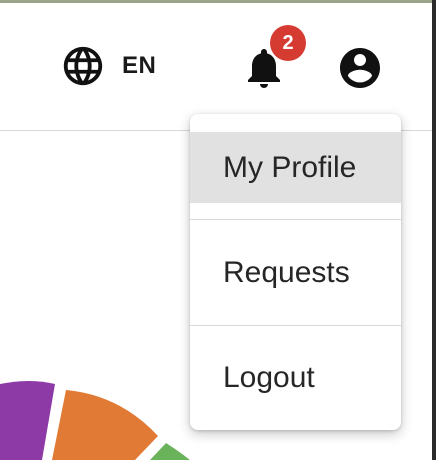 The image size is (436, 460). Describe the element at coordinates (105, 425) in the screenshot. I see `chart-segment-orange` at that location.